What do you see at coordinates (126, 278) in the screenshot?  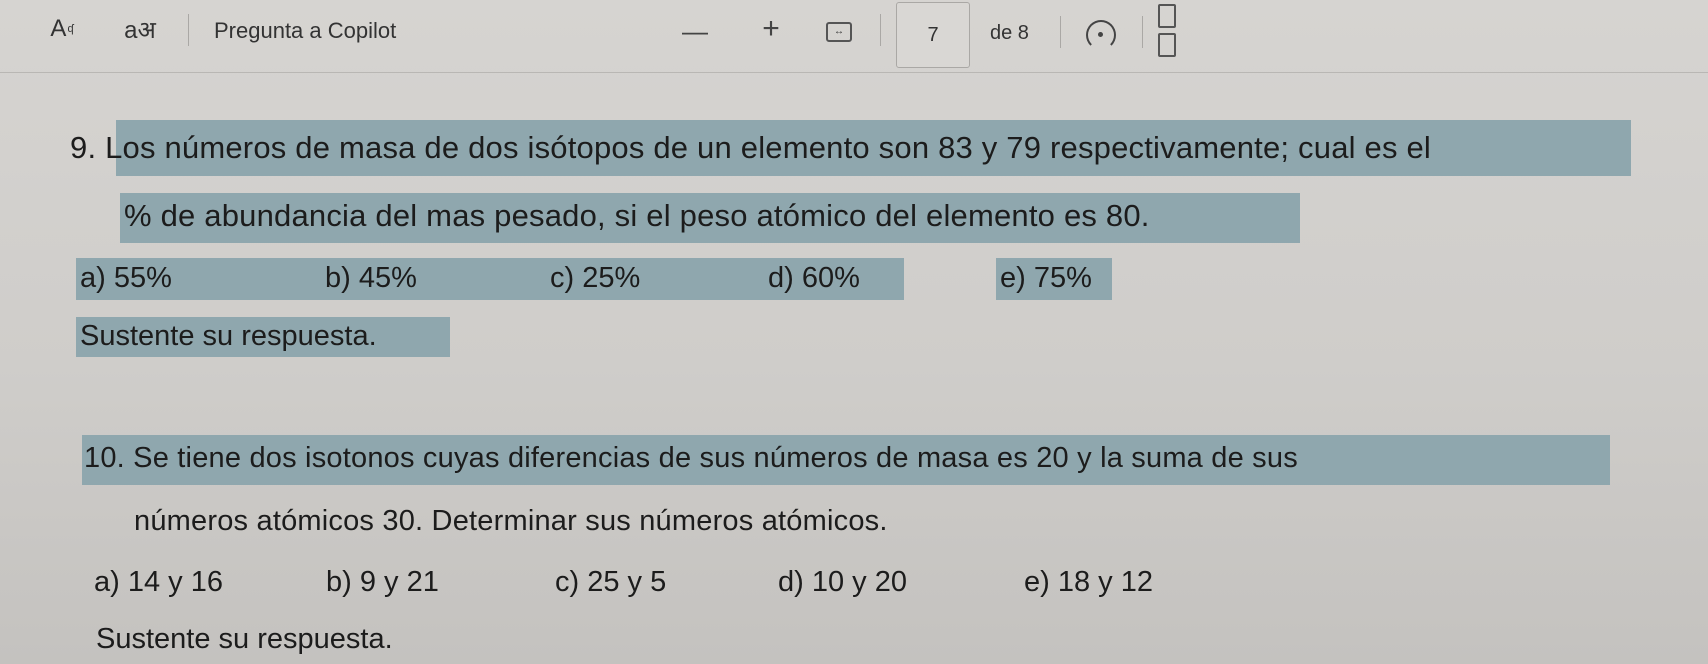 I see `q9-option-a: a) 55%` at bounding box center [126, 278].